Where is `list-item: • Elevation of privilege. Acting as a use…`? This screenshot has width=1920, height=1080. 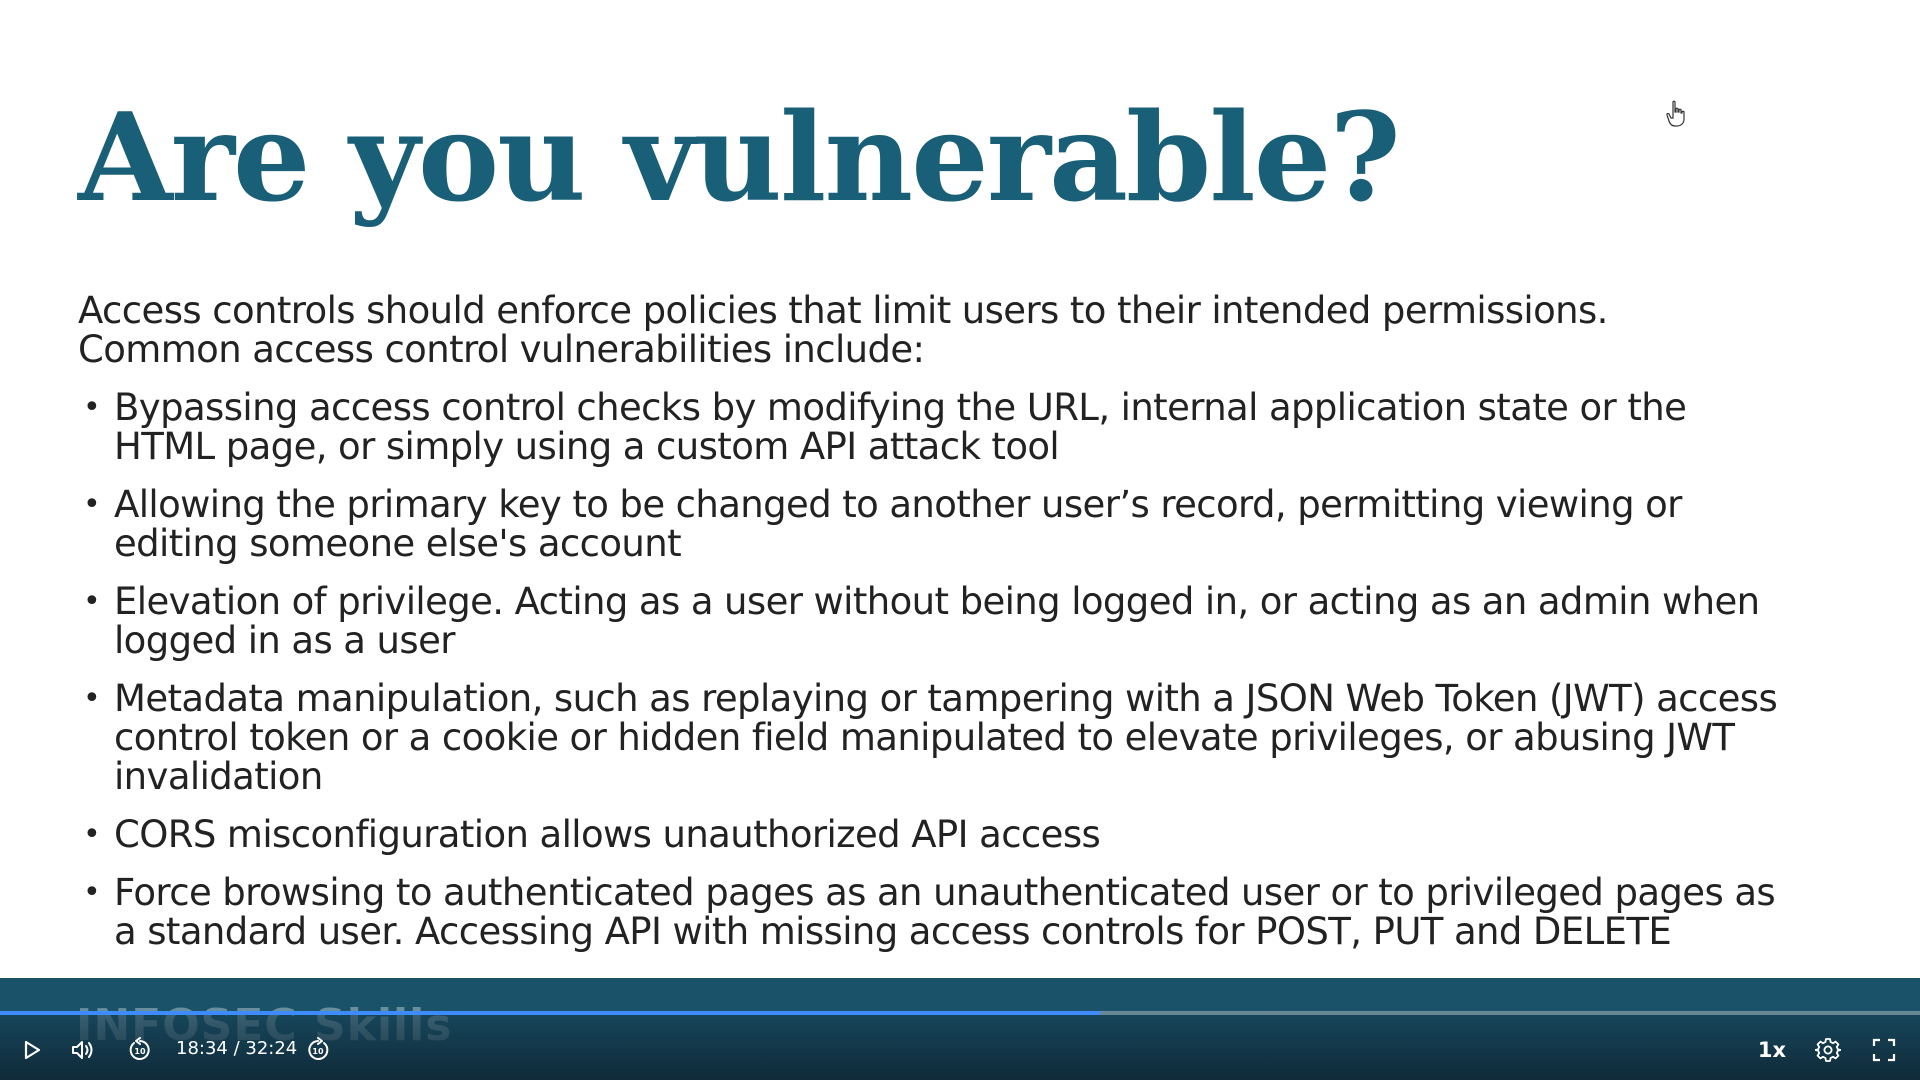
list-item: • Elevation of privilege. Acting as a use… is located at coordinates (973, 621).